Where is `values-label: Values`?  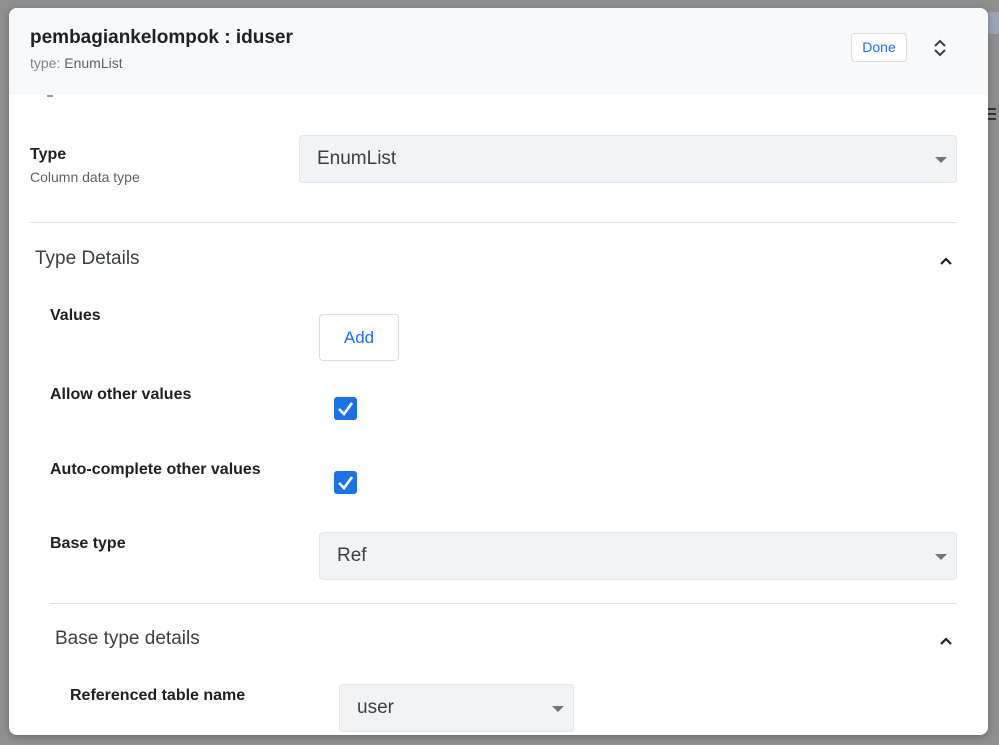
values-label: Values is located at coordinates (75, 315).